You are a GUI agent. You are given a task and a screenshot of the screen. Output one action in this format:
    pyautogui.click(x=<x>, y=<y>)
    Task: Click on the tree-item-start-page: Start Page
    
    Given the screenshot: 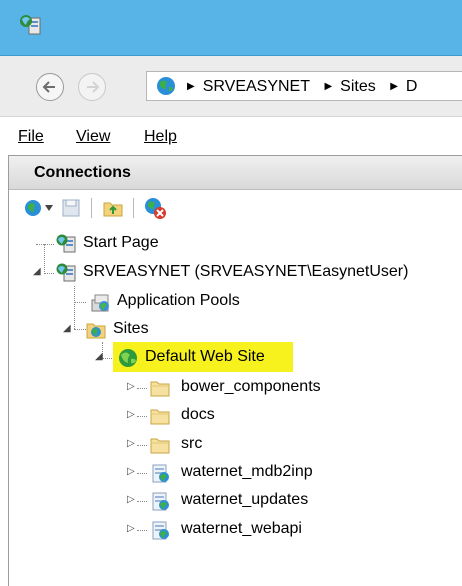 What is the action you would take?
    pyautogui.click(x=159, y=244)
    